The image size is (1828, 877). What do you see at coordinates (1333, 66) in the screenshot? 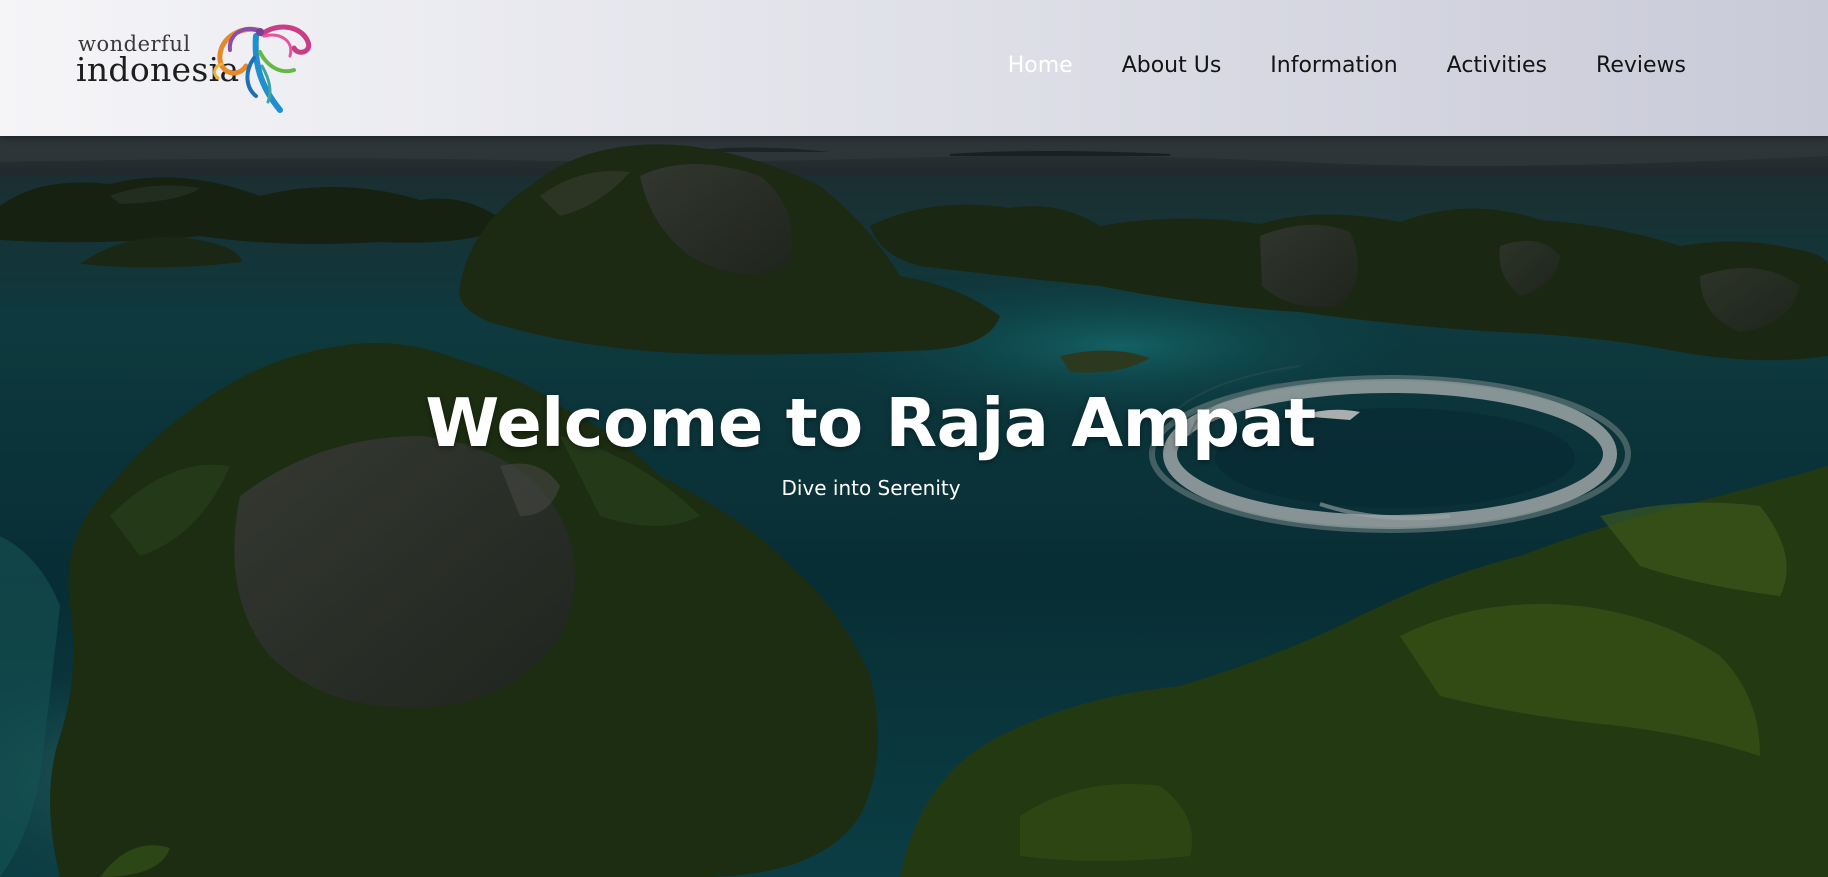
I see `nav-information-link: Information` at bounding box center [1333, 66].